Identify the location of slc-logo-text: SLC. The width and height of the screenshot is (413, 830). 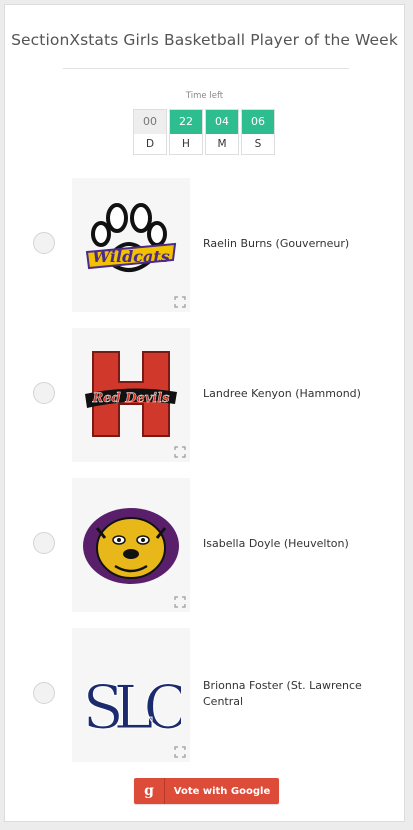
(132, 706).